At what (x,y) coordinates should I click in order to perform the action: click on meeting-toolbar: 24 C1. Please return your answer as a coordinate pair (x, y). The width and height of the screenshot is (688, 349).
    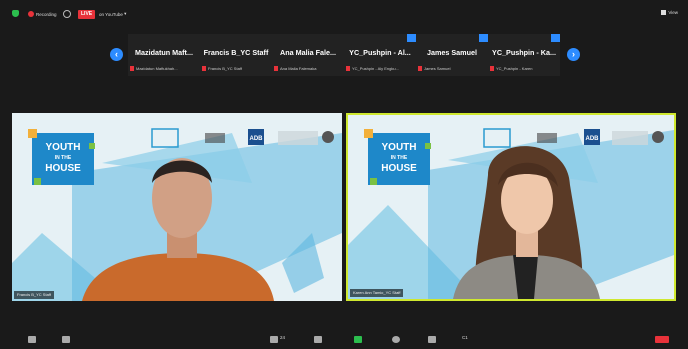
    Looking at the image, I should click on (344, 339).